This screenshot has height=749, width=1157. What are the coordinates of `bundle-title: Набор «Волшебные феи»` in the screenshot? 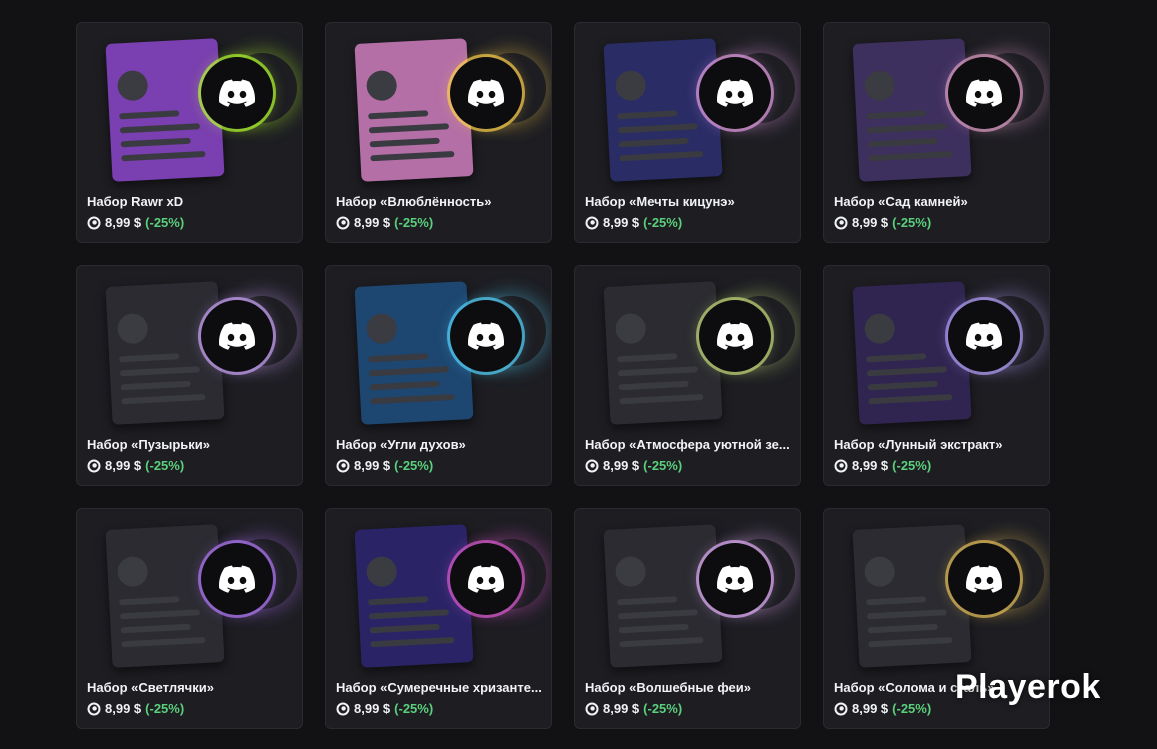 It's located at (668, 687).